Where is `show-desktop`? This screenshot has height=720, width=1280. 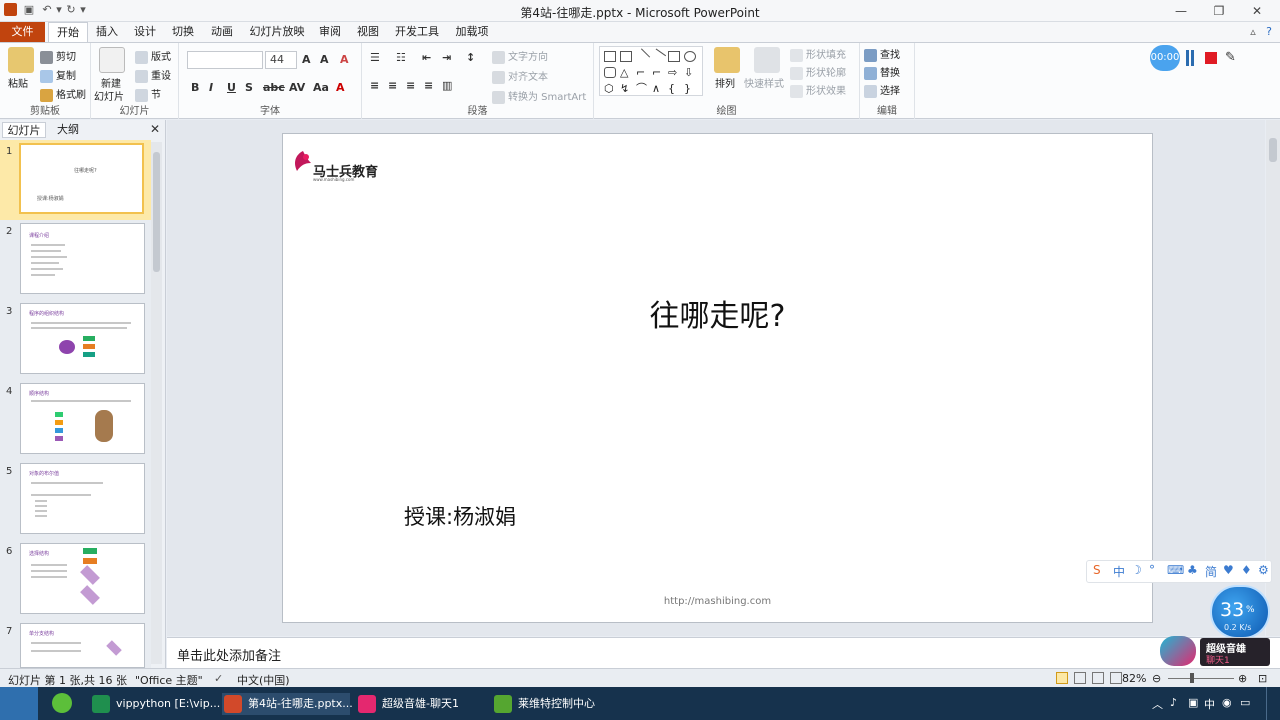
show-desktop is located at coordinates (1273, 703).